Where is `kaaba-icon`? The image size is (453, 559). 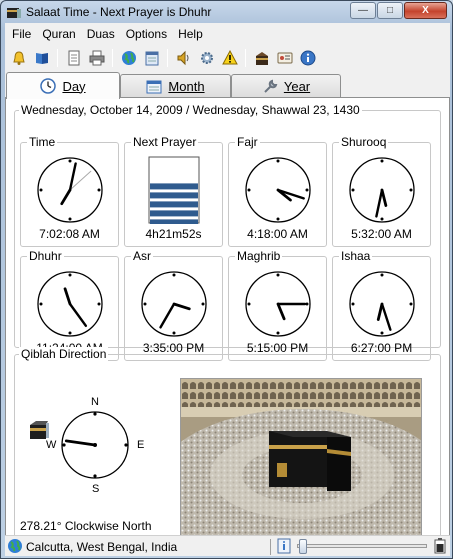 kaaba-icon is located at coordinates (39, 430).